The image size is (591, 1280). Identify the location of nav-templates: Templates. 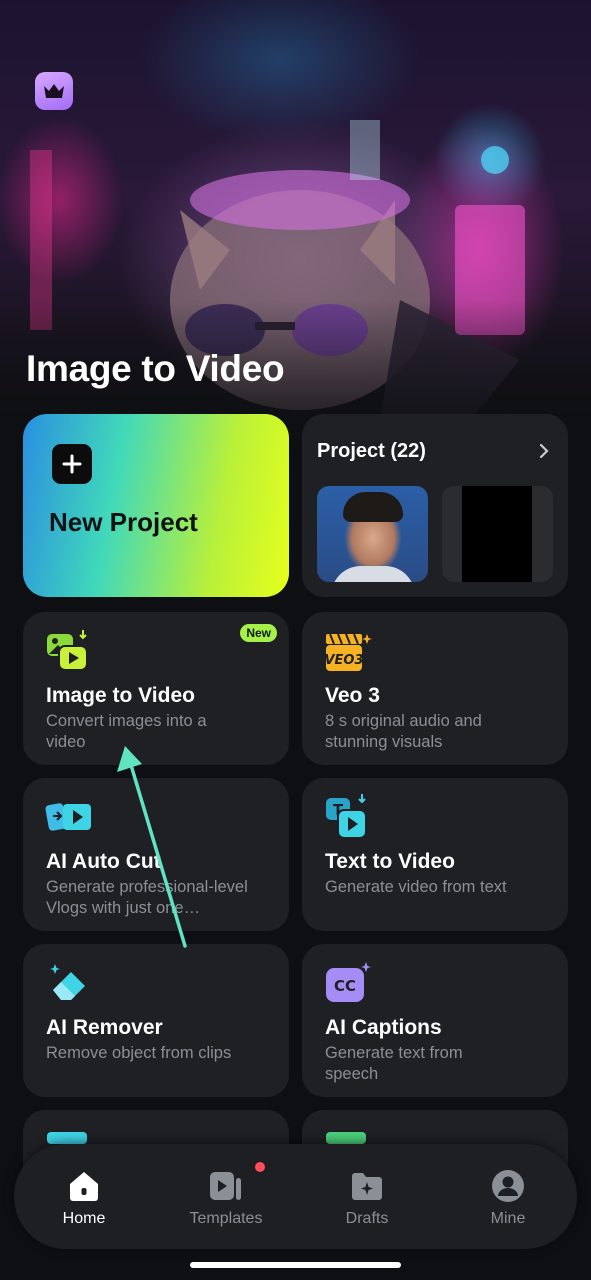
(226, 1196).